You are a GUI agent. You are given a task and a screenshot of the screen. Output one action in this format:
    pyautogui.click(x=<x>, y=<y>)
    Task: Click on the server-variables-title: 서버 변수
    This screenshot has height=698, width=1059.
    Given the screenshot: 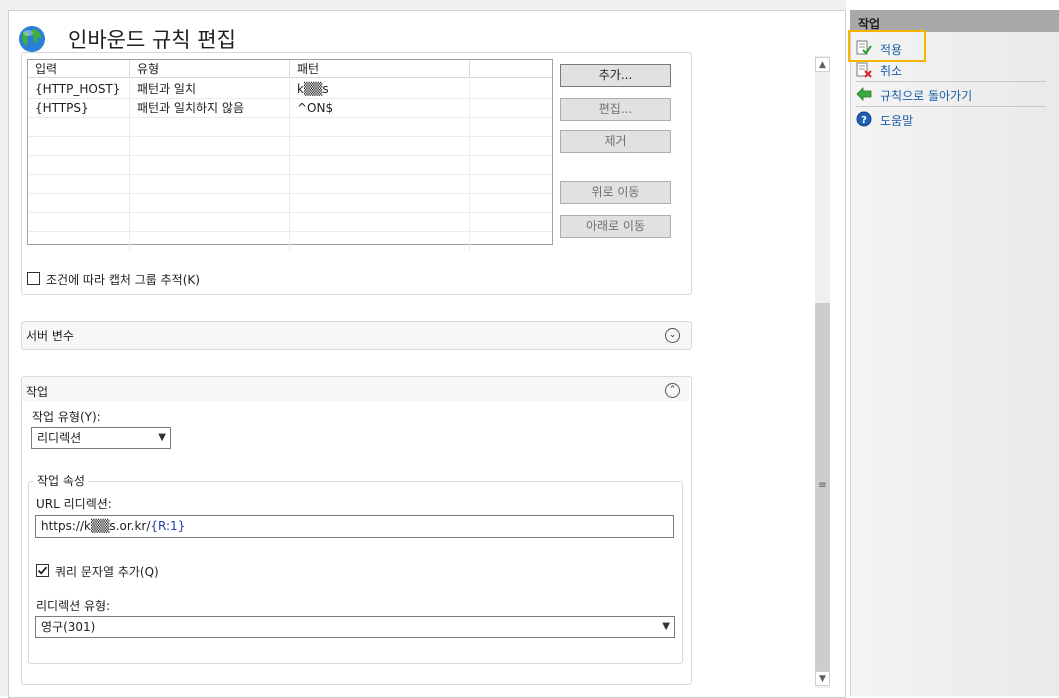 What is the action you would take?
    pyautogui.click(x=50, y=336)
    